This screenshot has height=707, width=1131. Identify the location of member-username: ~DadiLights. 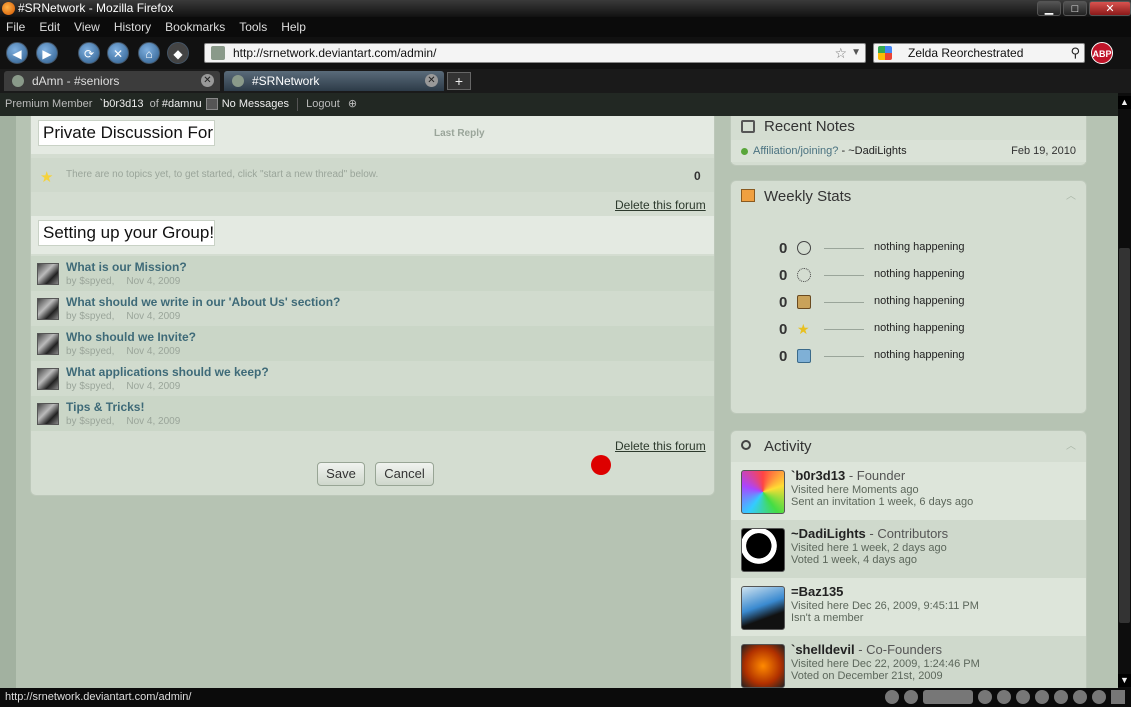
(828, 533).